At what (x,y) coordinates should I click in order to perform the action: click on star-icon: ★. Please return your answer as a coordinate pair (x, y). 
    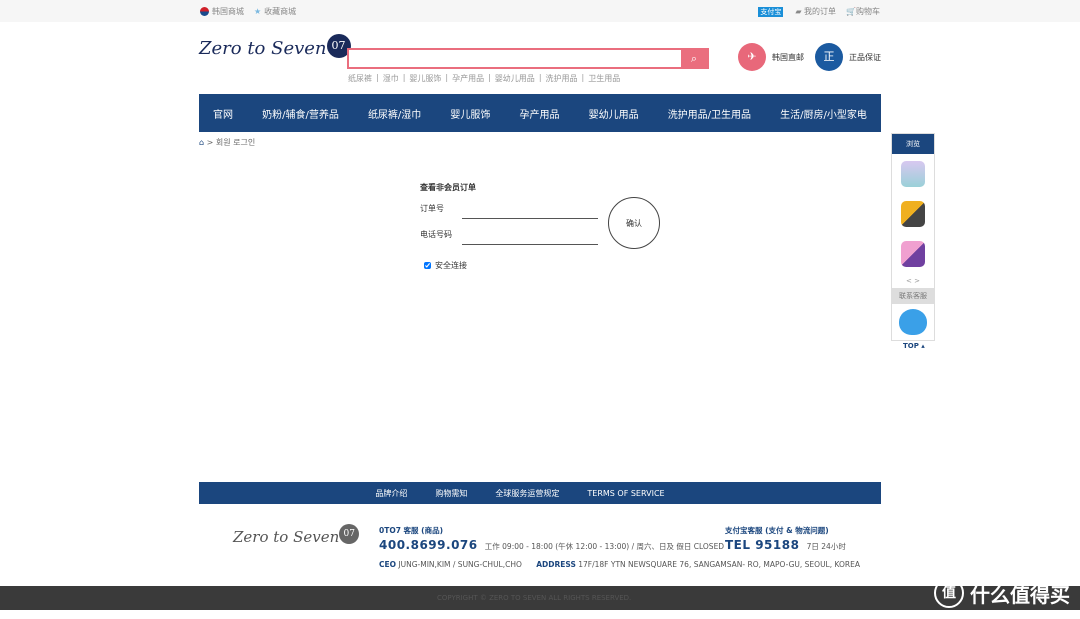
    Looking at the image, I should click on (258, 11).